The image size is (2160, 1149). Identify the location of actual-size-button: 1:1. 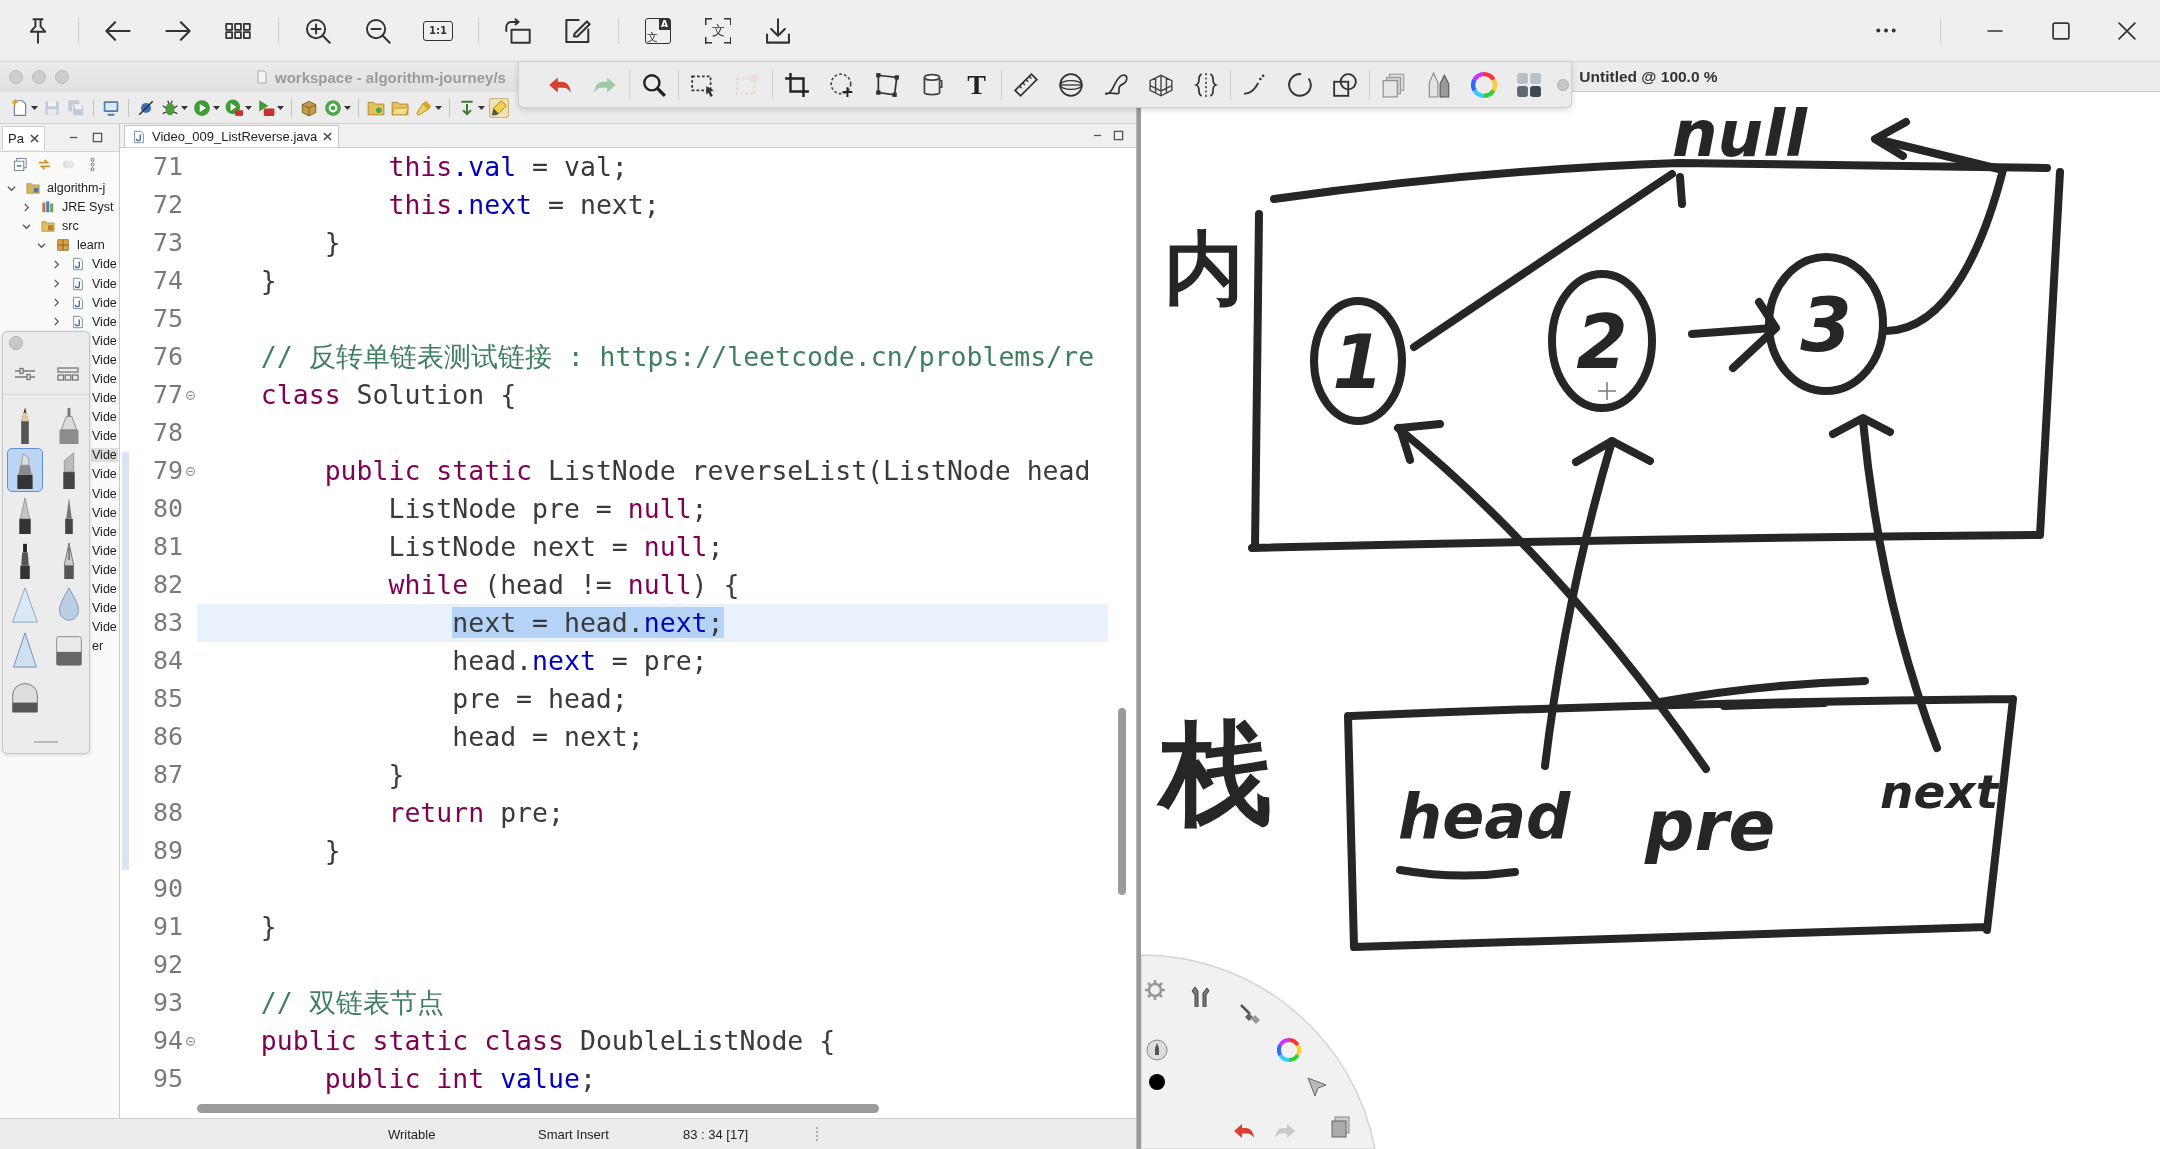
(438, 30).